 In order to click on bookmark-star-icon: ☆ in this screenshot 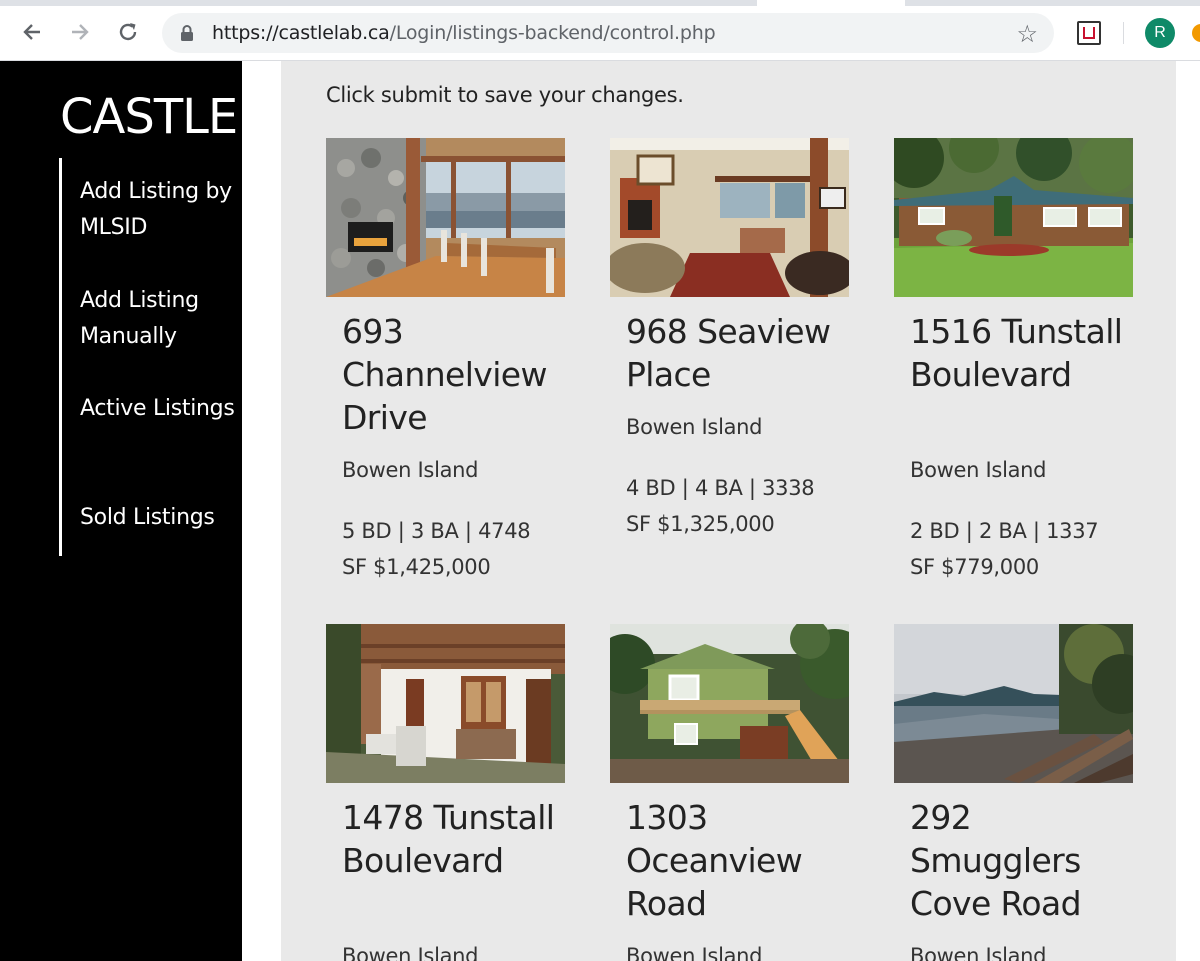, I will do `click(1027, 34)`.